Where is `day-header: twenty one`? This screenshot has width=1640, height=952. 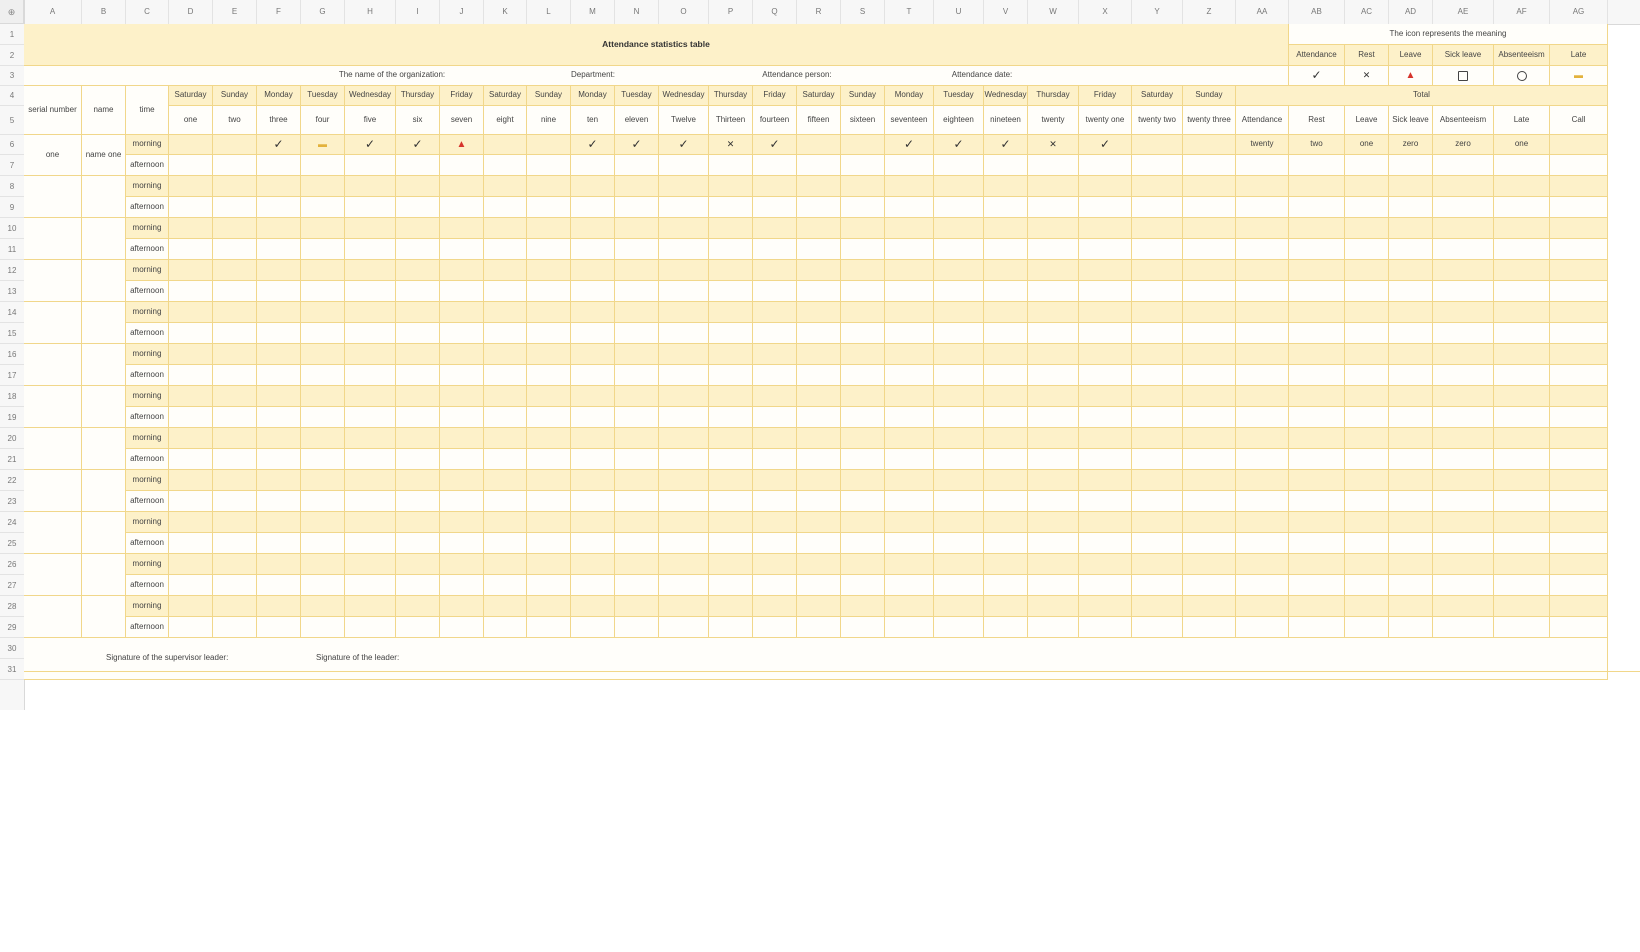 day-header: twenty one is located at coordinates (1105, 120).